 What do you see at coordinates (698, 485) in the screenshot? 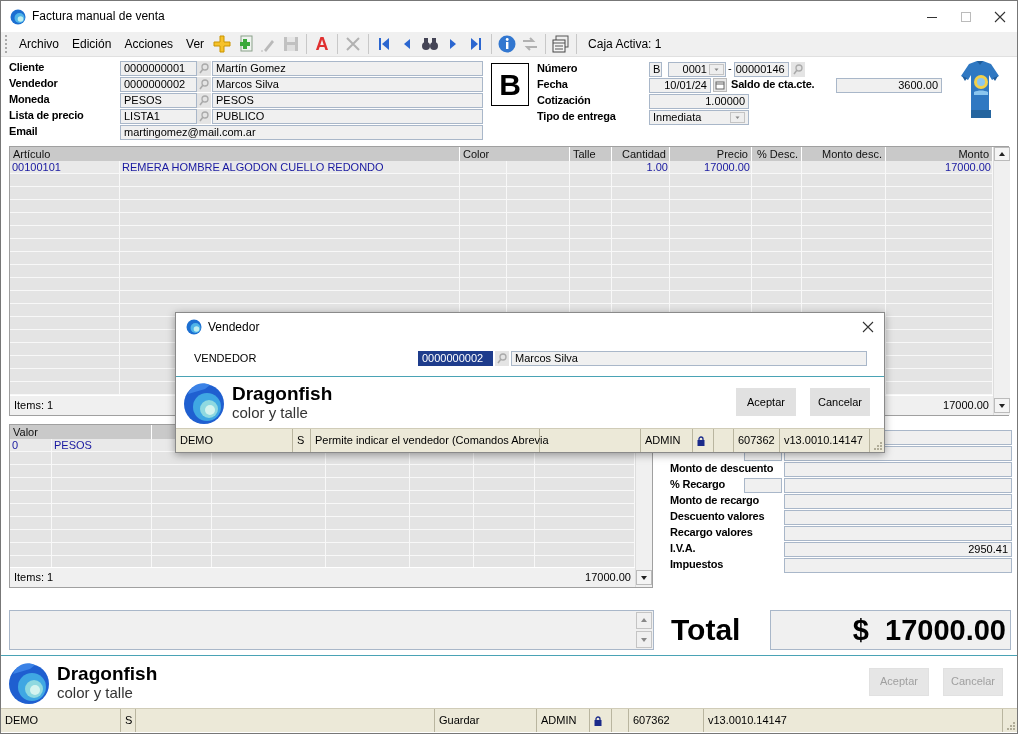
I see `field-label: % Recargo` at bounding box center [698, 485].